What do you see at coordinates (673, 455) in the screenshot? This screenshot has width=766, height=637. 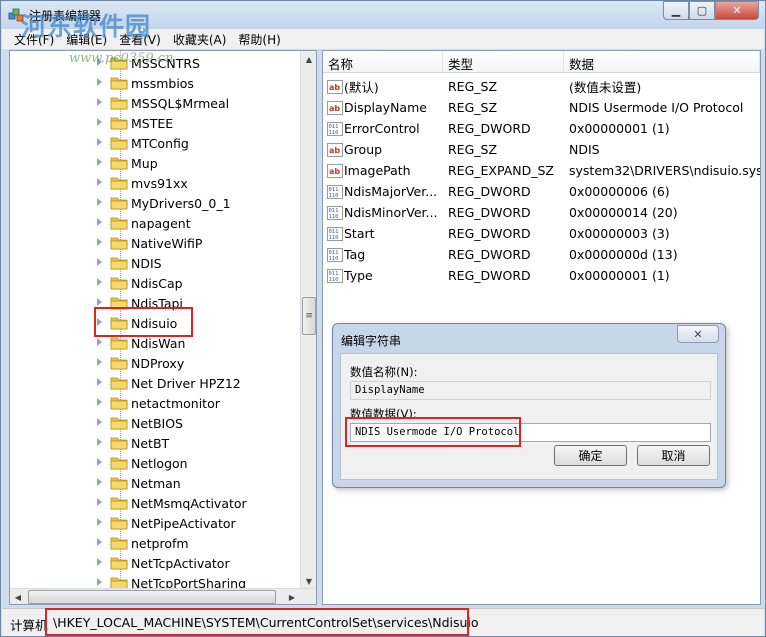 I see `cancel-button: 取消` at bounding box center [673, 455].